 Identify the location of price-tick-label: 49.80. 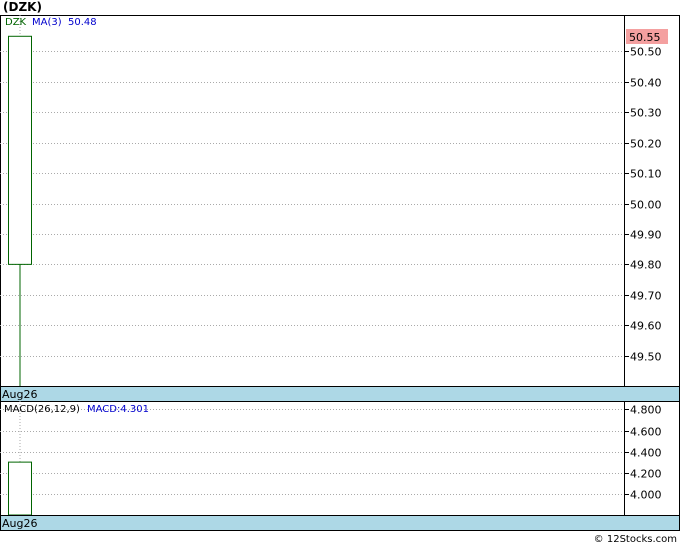
(646, 265).